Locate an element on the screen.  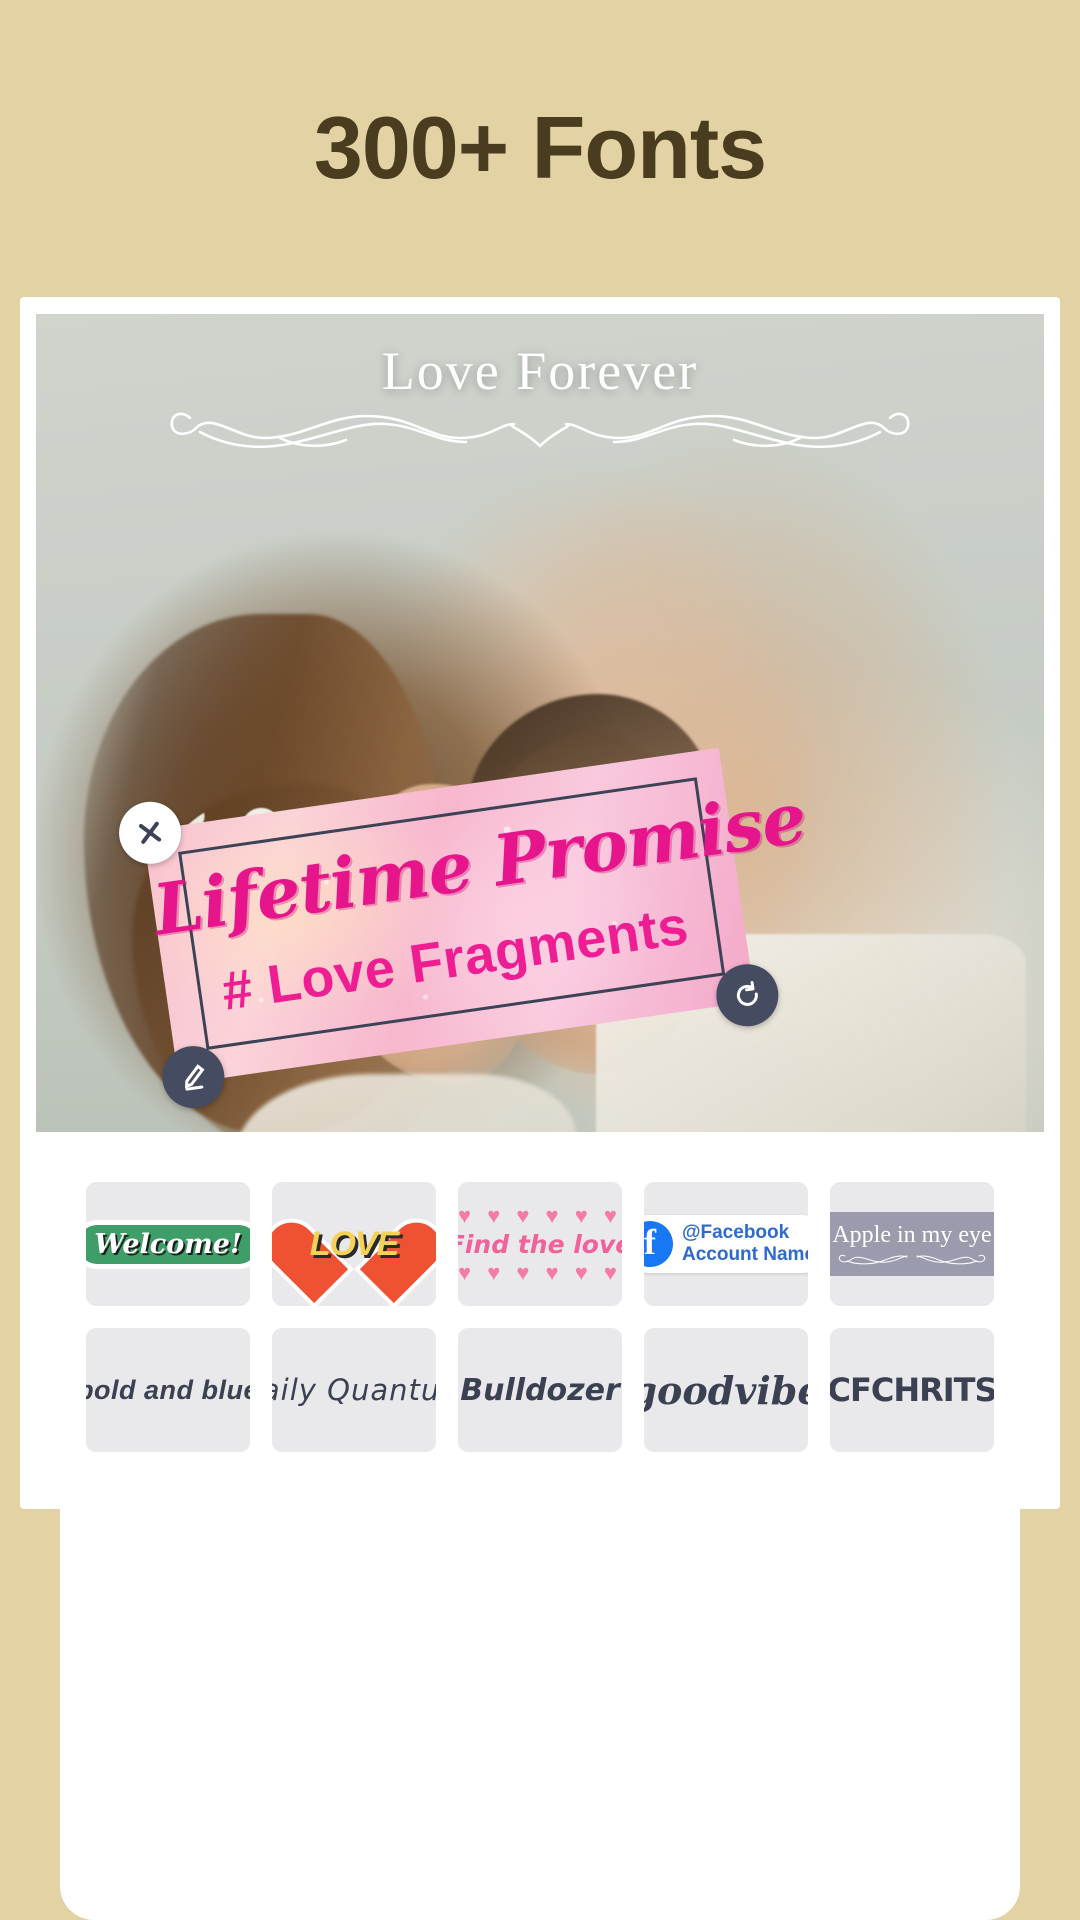
font-thumb-facebook-tag: f @Facebook Account Name is located at coordinates (726, 1244).